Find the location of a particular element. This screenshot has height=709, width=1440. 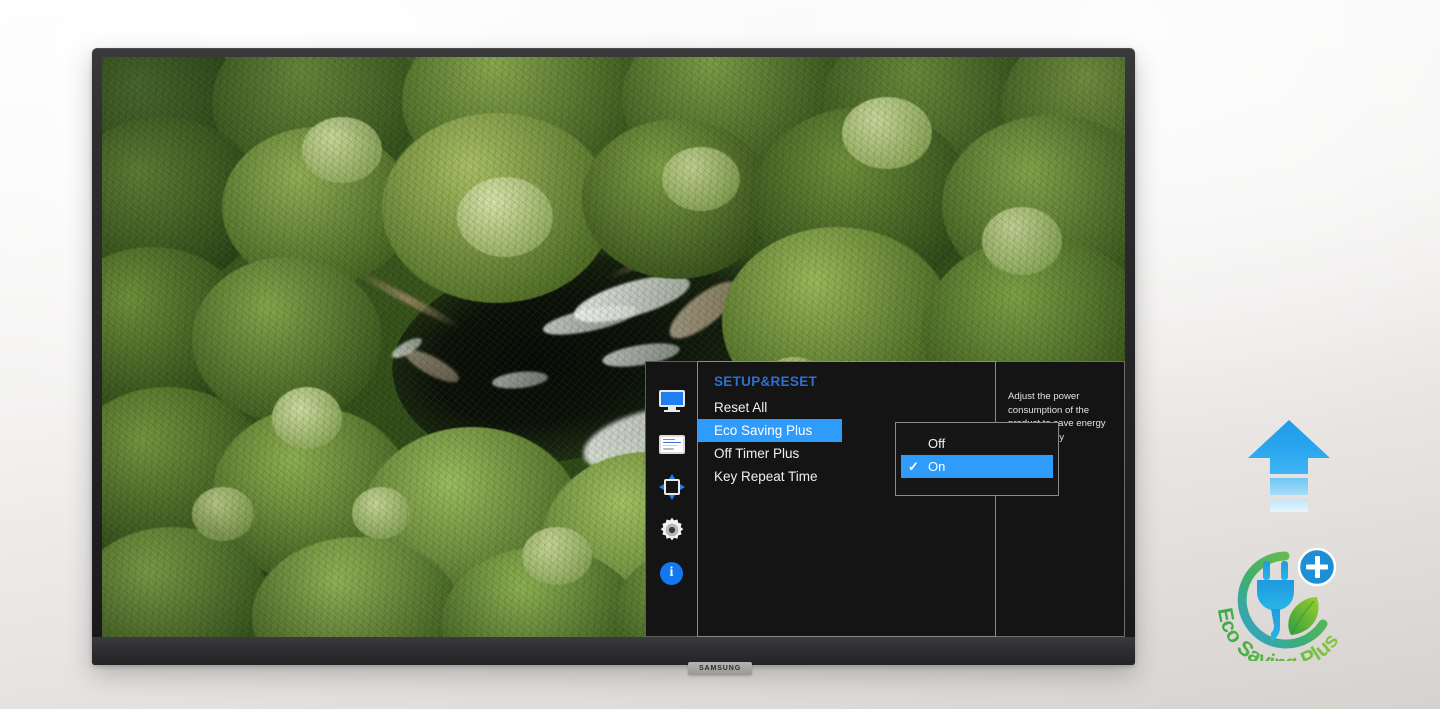

move-arrows-icon is located at coordinates (672, 487).